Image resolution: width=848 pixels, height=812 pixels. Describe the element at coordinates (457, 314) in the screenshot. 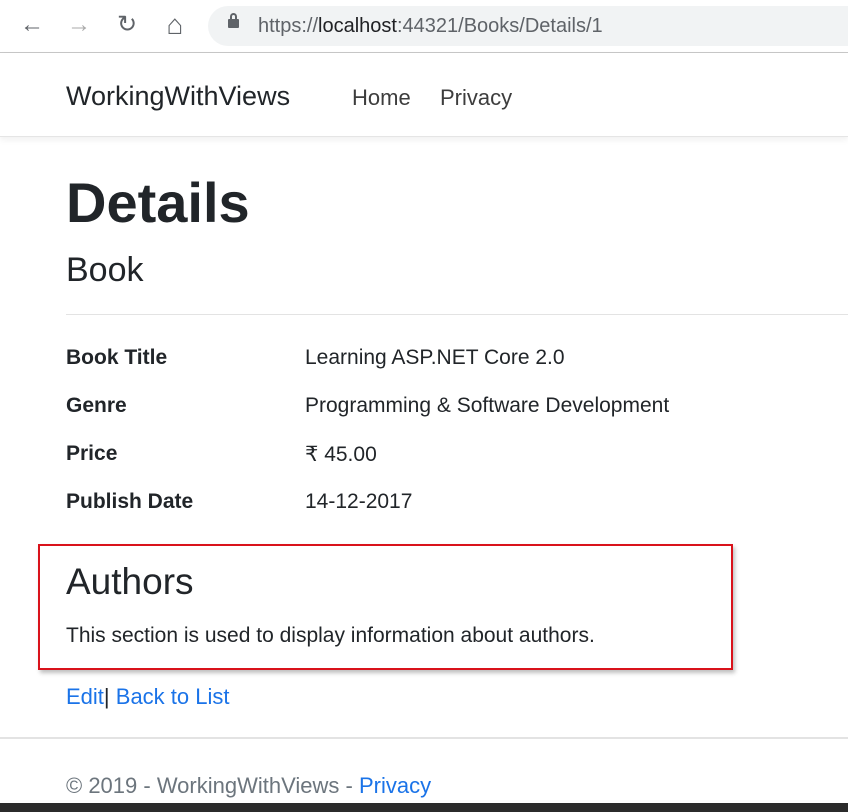

I see `divider` at that location.